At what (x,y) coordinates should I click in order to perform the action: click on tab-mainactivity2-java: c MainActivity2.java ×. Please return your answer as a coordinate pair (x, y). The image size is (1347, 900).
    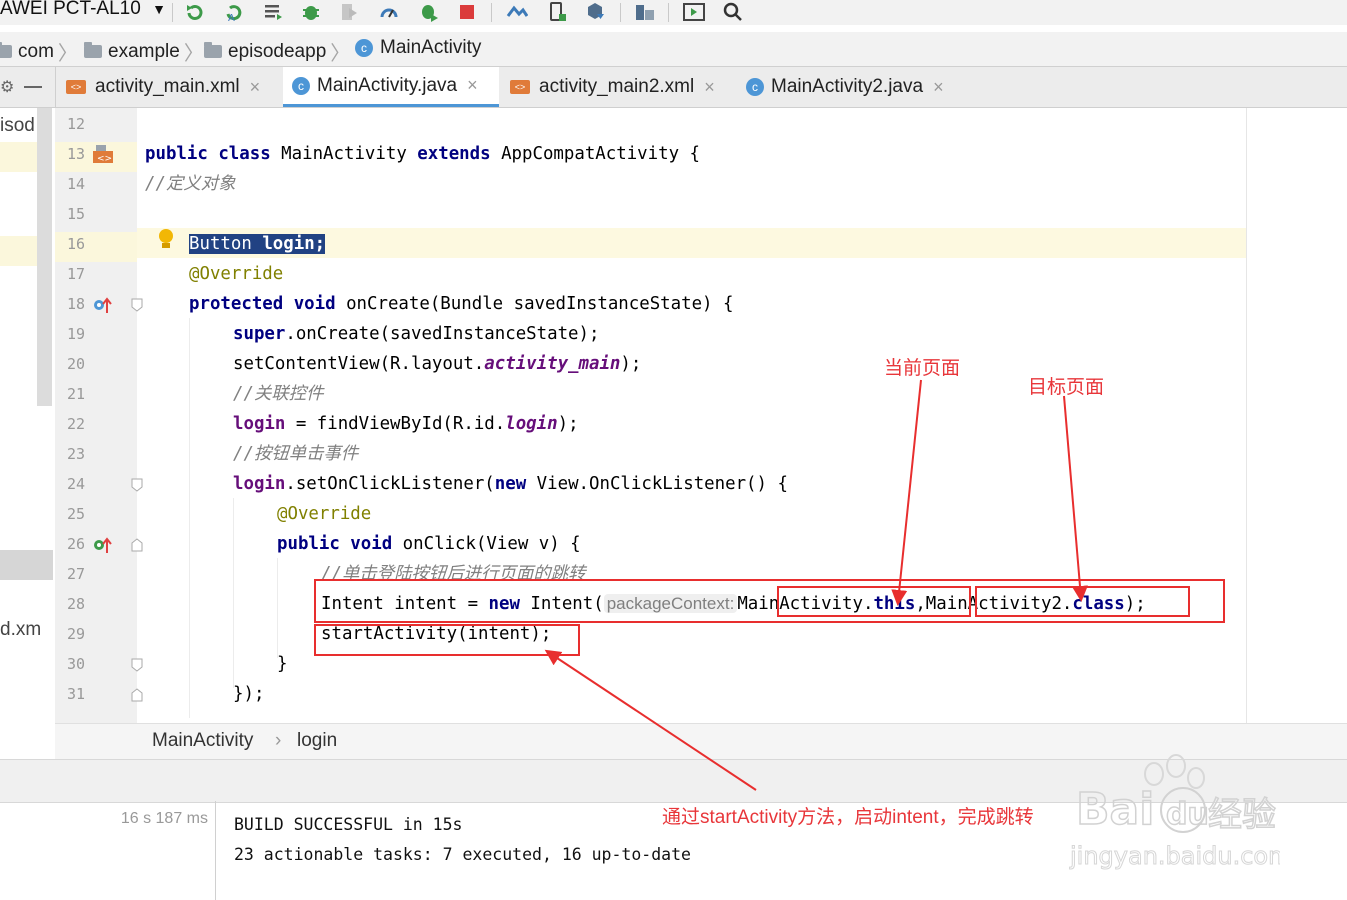
    Looking at the image, I should click on (856, 87).